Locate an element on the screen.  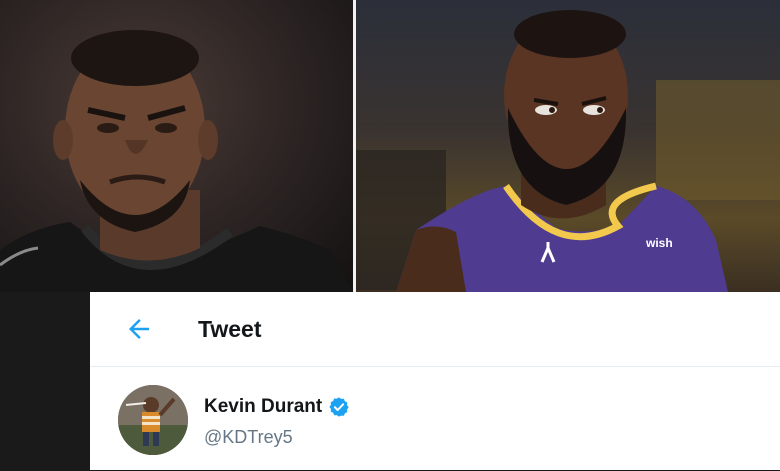
arrow-left-icon is located at coordinates (139, 329).